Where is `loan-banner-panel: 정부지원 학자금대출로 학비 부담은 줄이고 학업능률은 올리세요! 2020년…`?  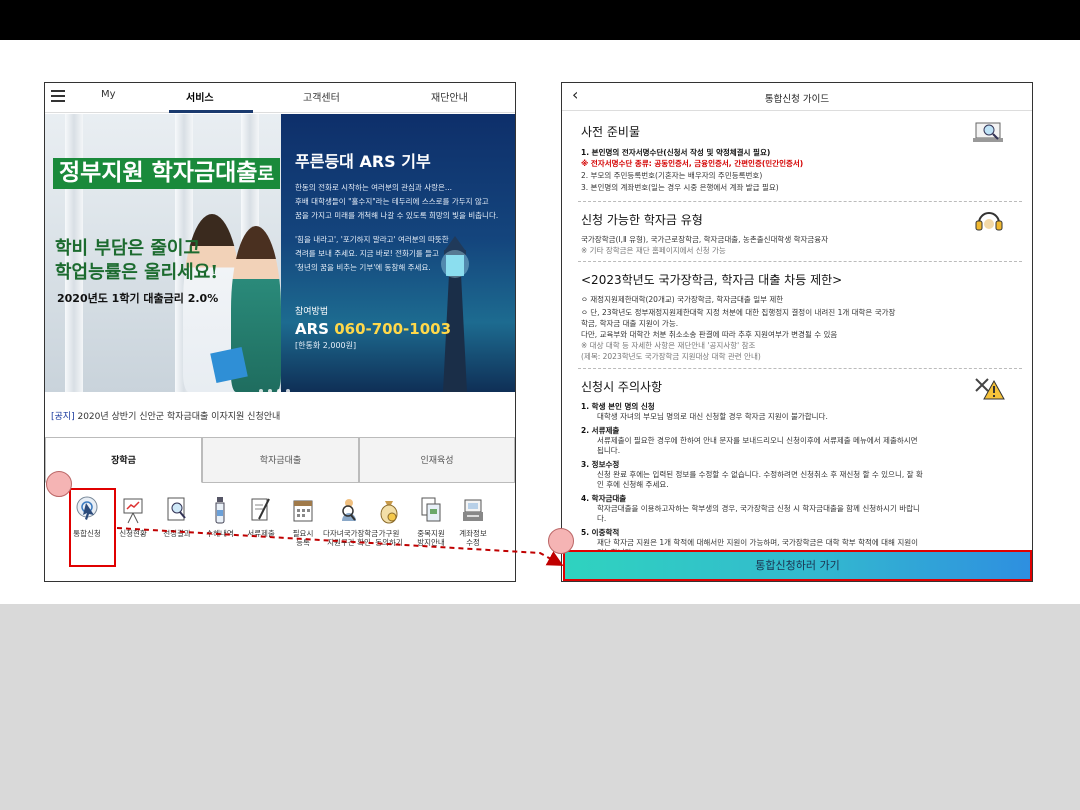
loan-banner-panel: 정부지원 학자금대출로 학비 부담은 줄이고 학업능률은 올리세요! 2020년… is located at coordinates (163, 253).